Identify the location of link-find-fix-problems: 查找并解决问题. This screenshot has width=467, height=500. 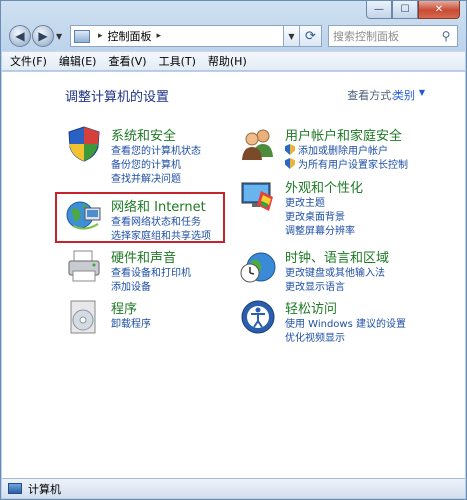
(146, 177).